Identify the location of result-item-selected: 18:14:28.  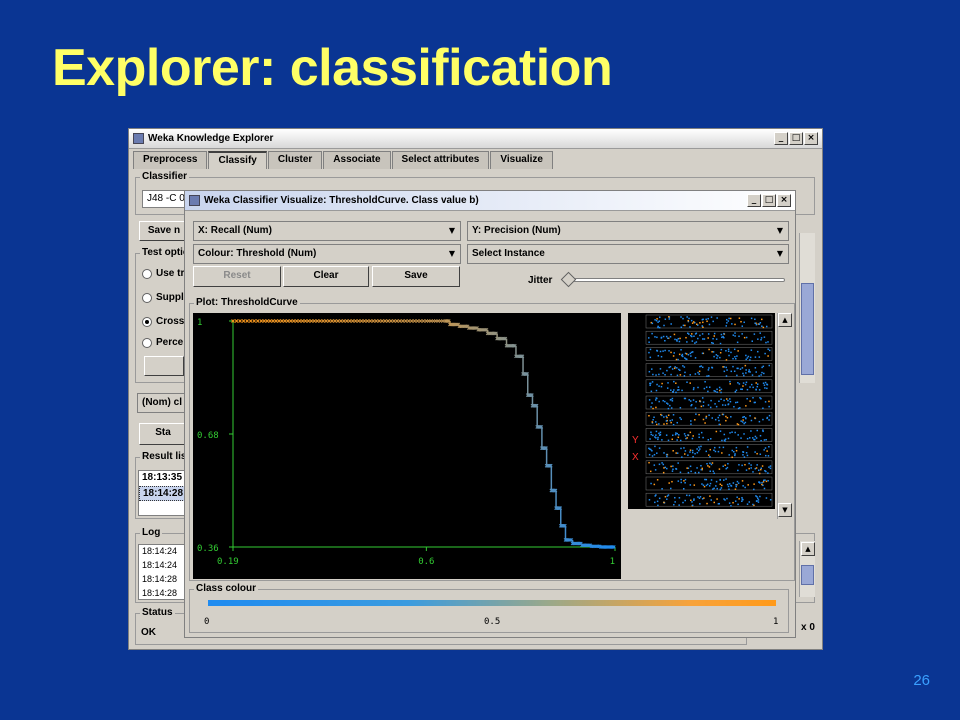
(162, 493).